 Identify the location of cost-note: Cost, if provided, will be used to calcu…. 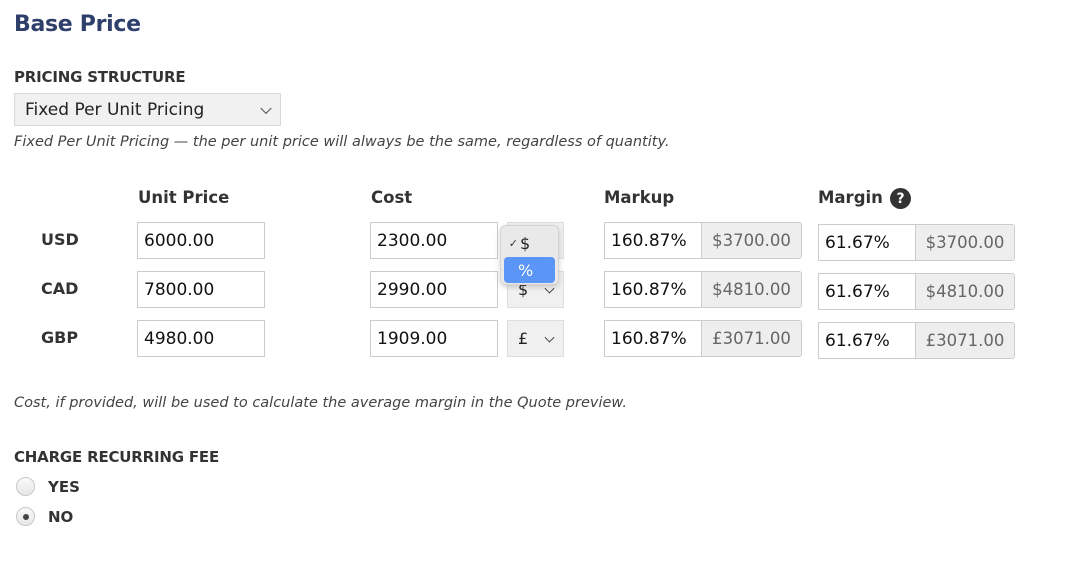
(320, 403).